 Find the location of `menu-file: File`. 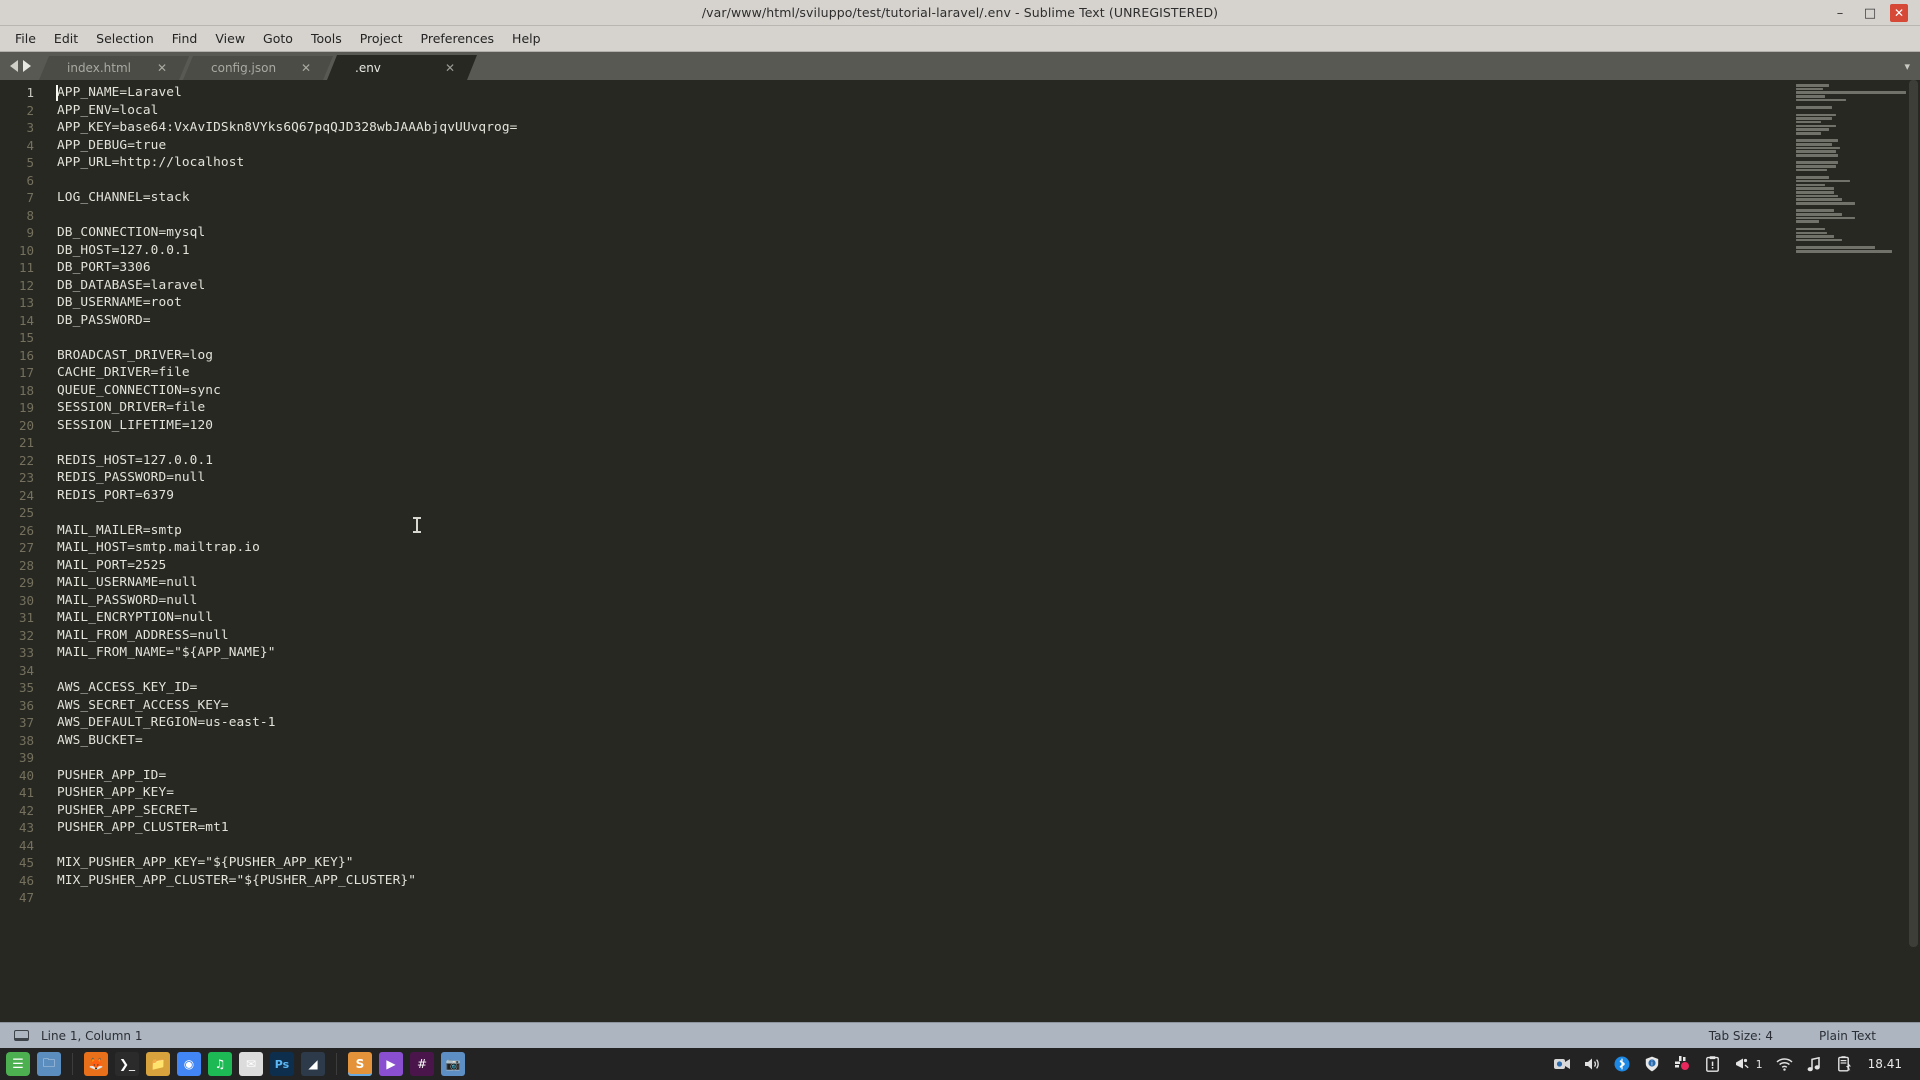

menu-file: File is located at coordinates (25, 38).